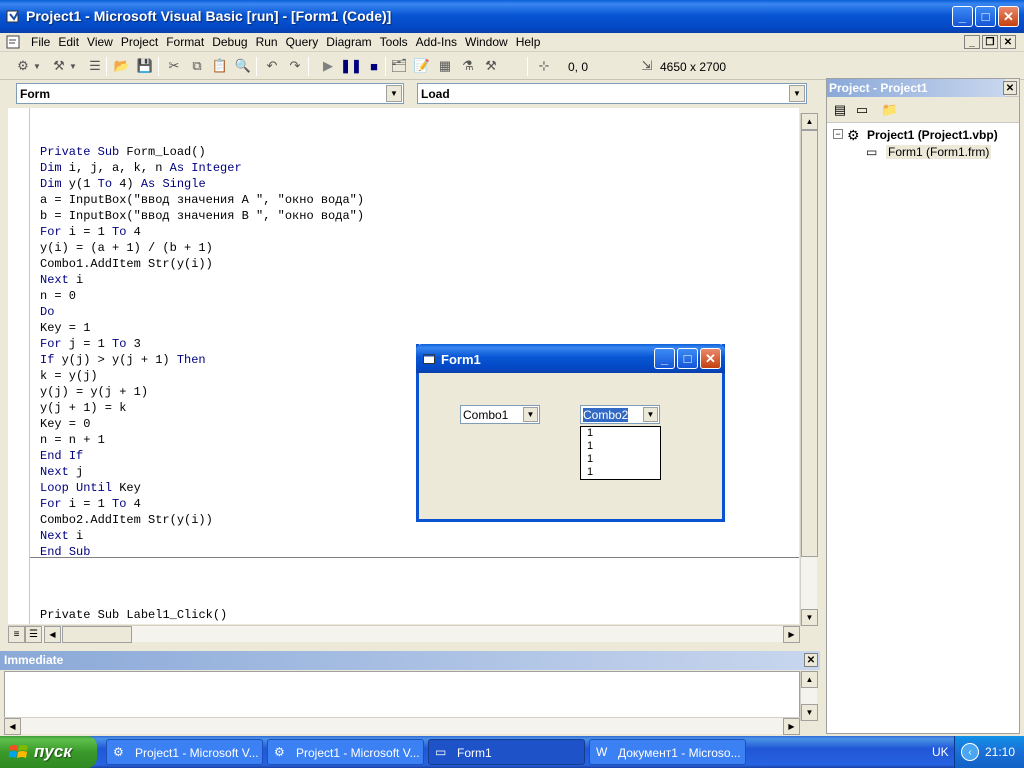 The image size is (1024, 768). Describe the element at coordinates (48, 752) in the screenshot. I see `start-button: пуск` at that location.